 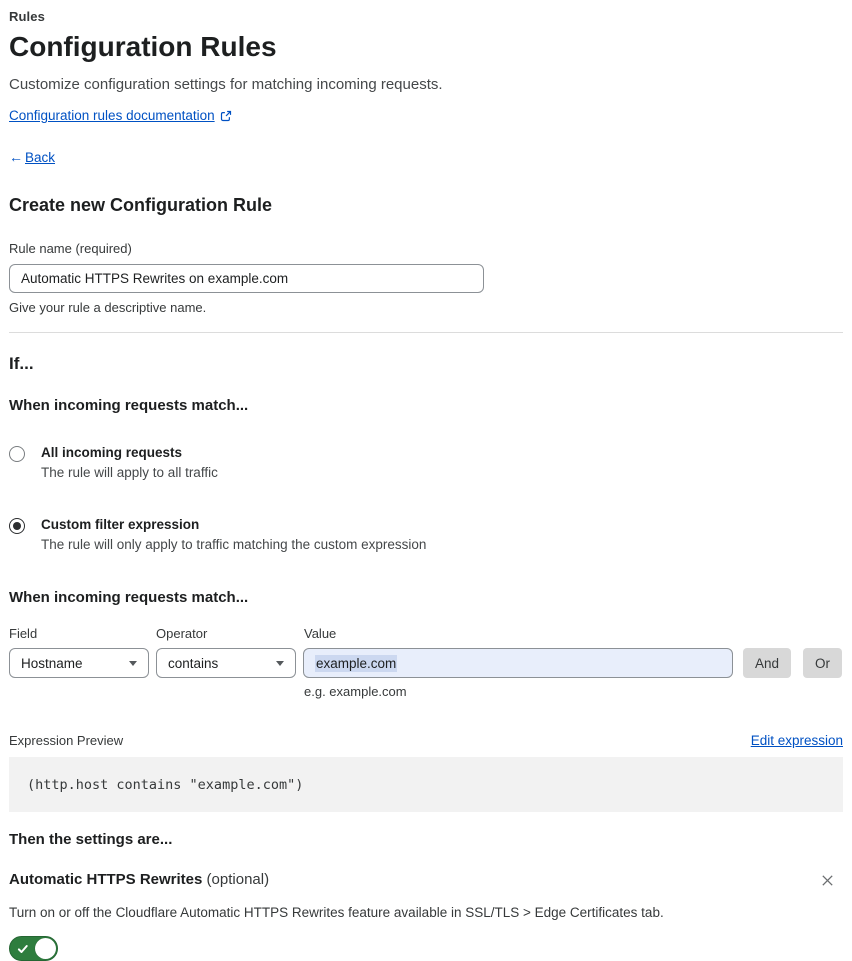 I want to click on value-input-text: example.com, so click(x=356, y=663).